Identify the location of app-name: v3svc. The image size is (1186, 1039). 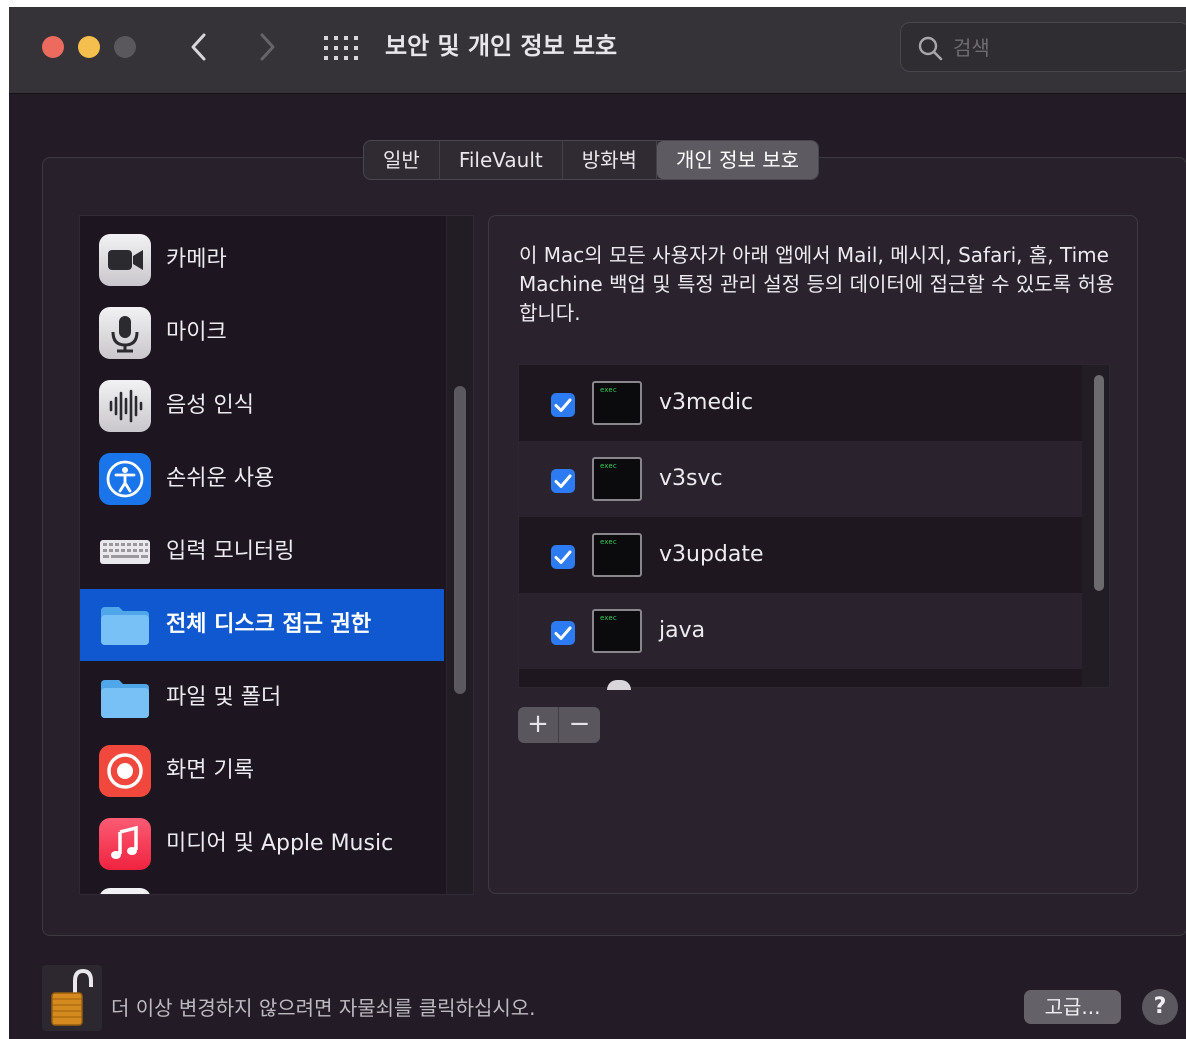
(691, 478).